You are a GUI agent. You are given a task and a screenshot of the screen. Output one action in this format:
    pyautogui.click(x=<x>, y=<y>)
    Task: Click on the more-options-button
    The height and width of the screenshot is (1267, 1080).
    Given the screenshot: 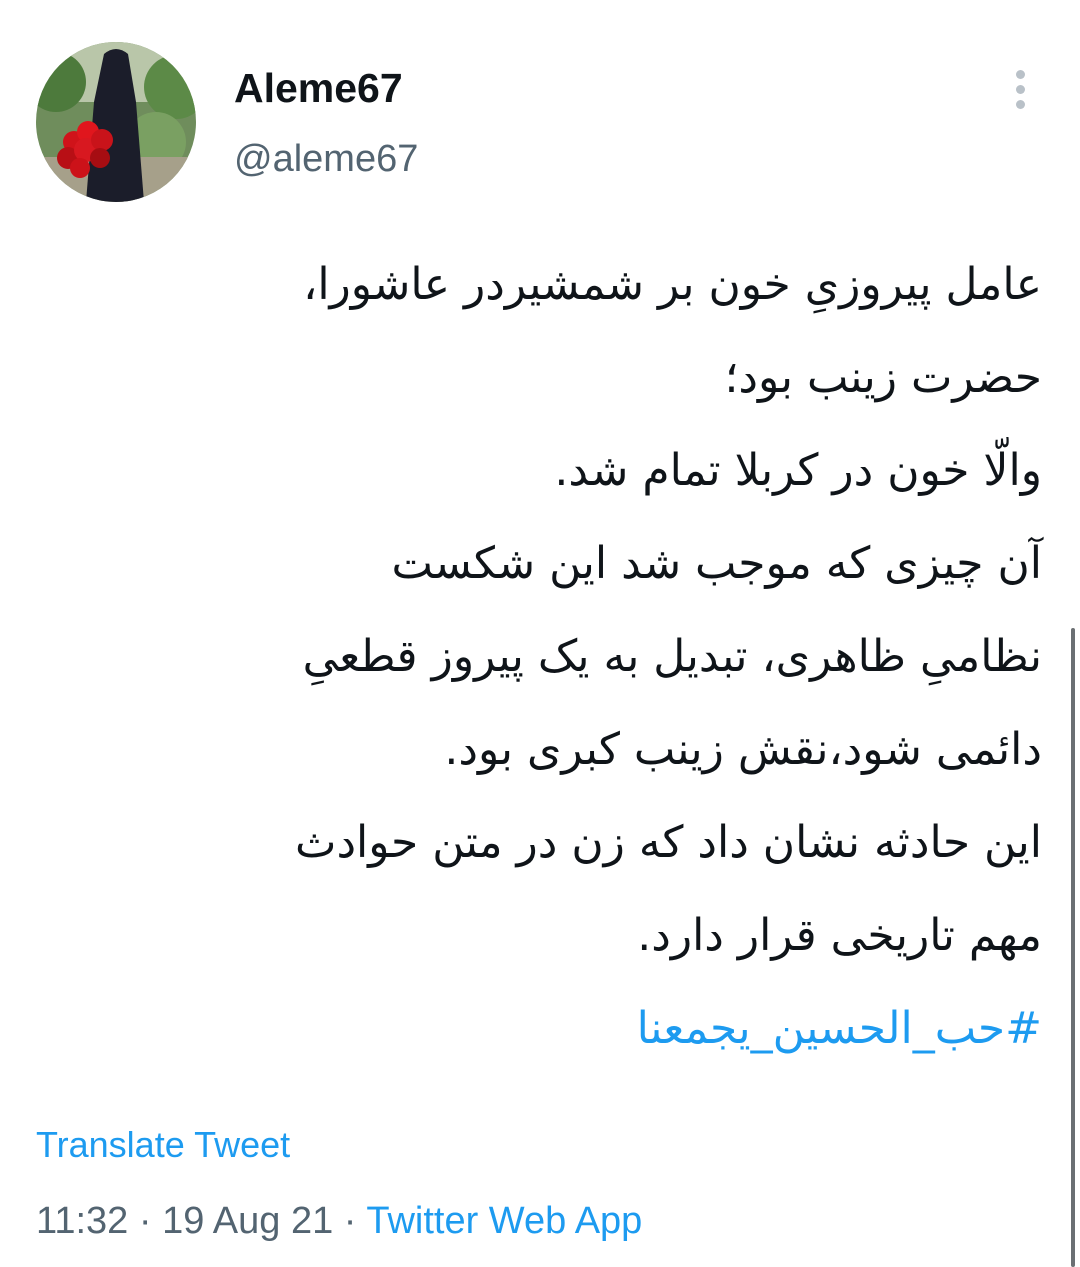 What is the action you would take?
    pyautogui.click(x=1020, y=89)
    